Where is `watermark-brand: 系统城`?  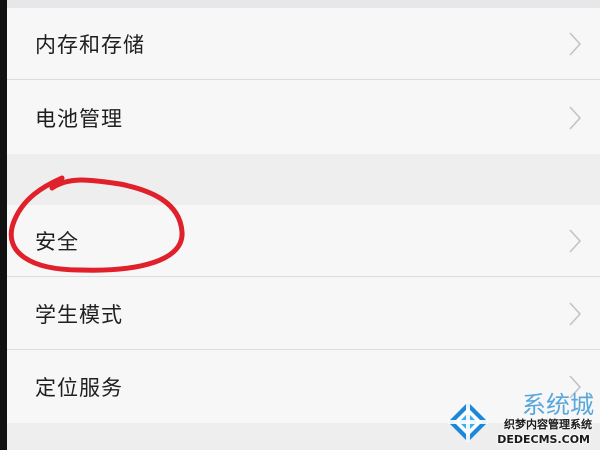 watermark-brand: 系统城 is located at coordinates (558, 405).